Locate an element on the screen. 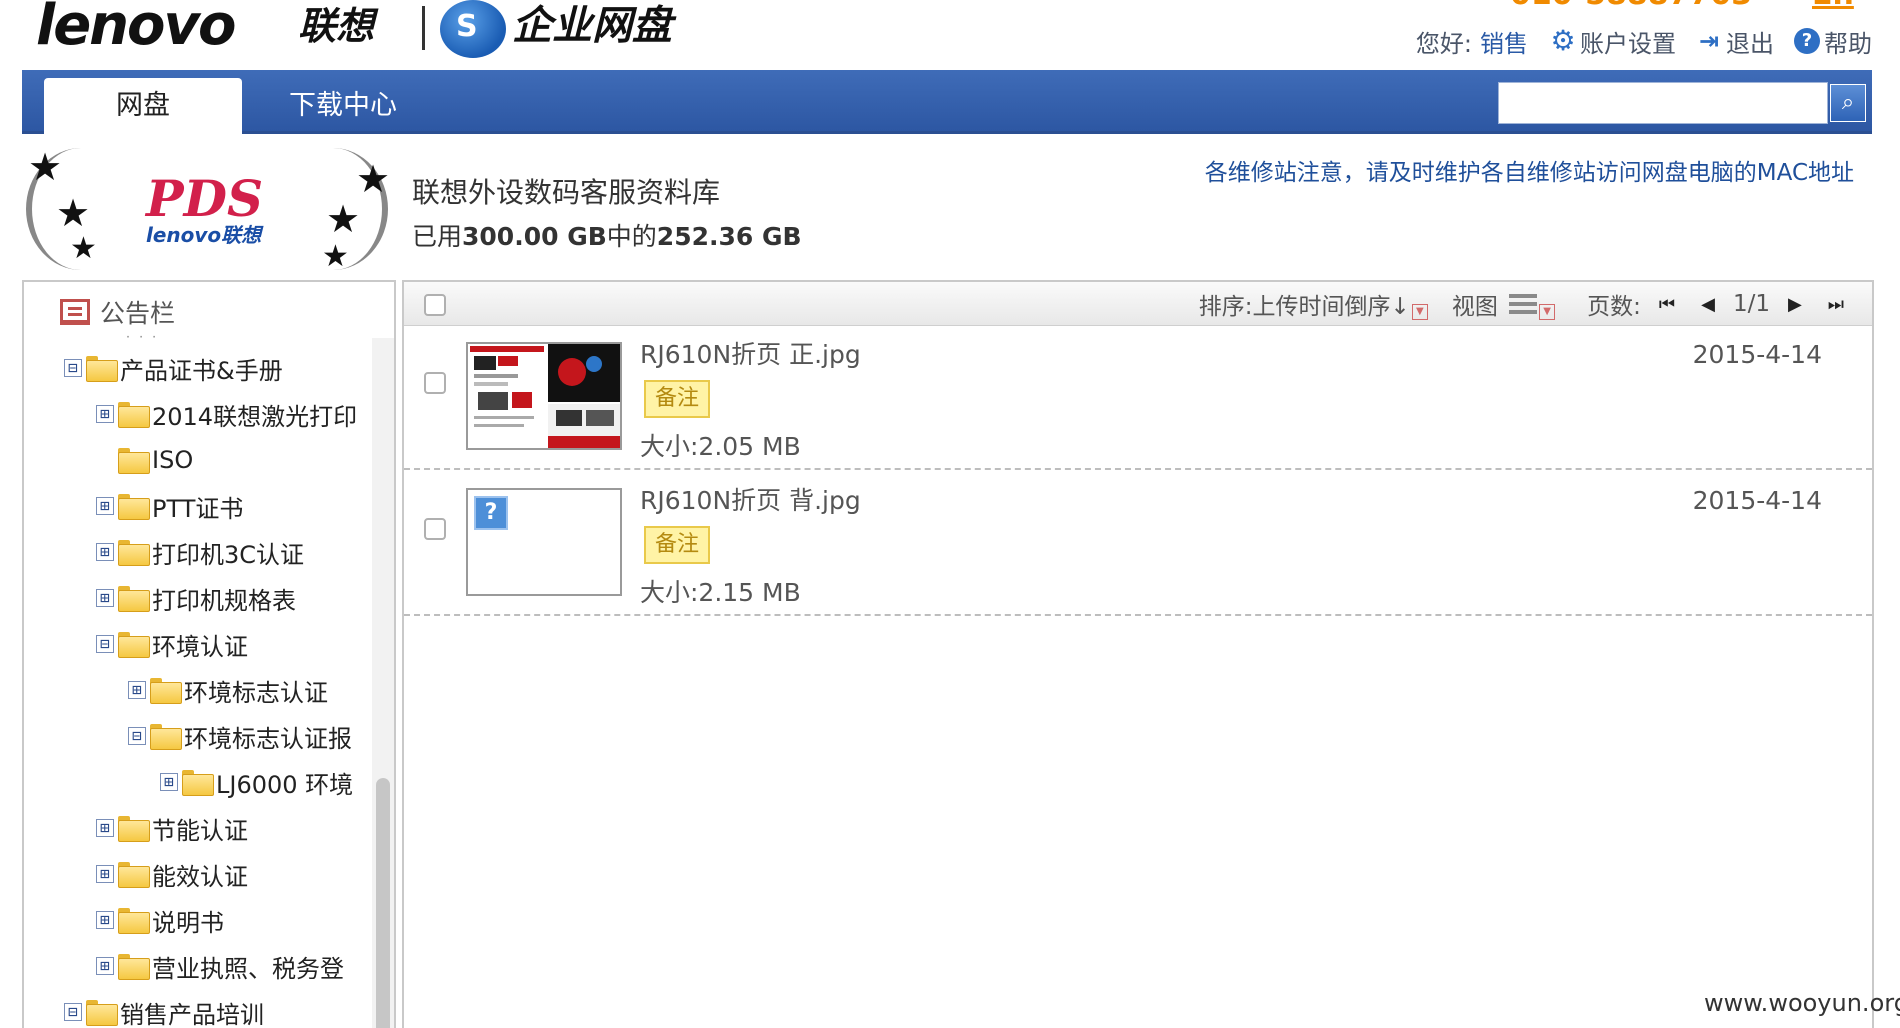 The width and height of the screenshot is (1900, 1028). folder-tree-item: ⊞ 环境标志认证 is located at coordinates (228, 690).